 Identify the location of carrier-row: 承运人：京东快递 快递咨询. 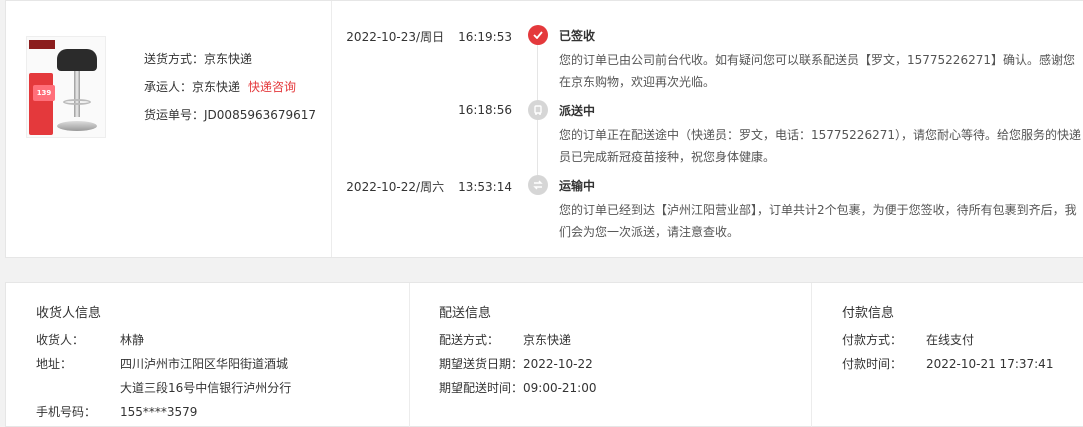
(230, 87).